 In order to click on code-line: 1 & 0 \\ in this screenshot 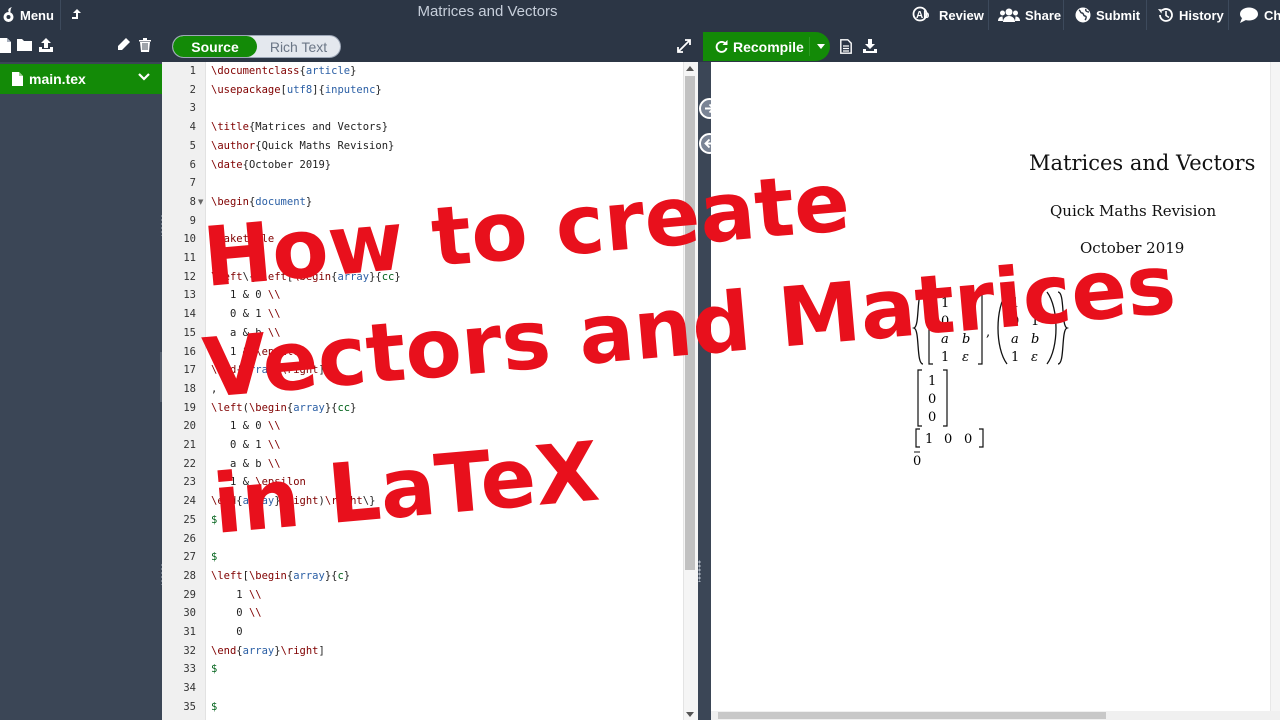, I will do `click(246, 426)`.